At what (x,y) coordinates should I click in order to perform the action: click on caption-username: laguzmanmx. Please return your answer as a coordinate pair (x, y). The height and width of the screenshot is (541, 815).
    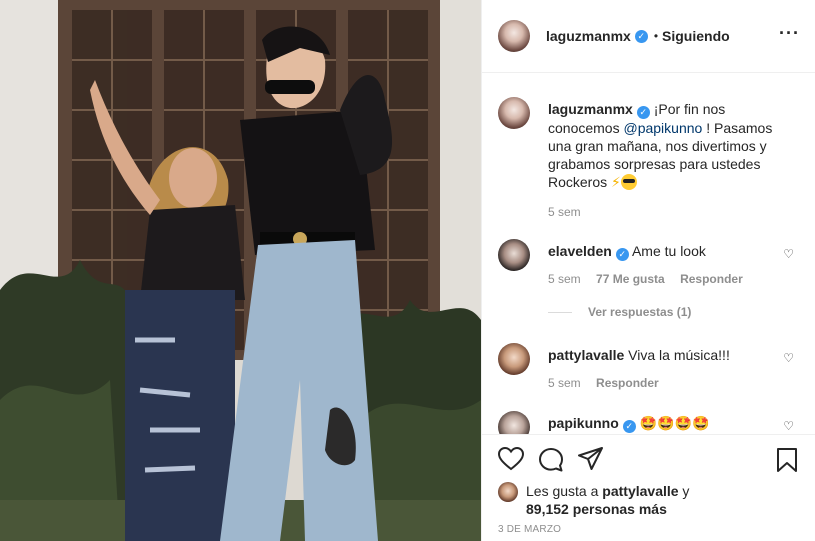
    Looking at the image, I should click on (590, 109).